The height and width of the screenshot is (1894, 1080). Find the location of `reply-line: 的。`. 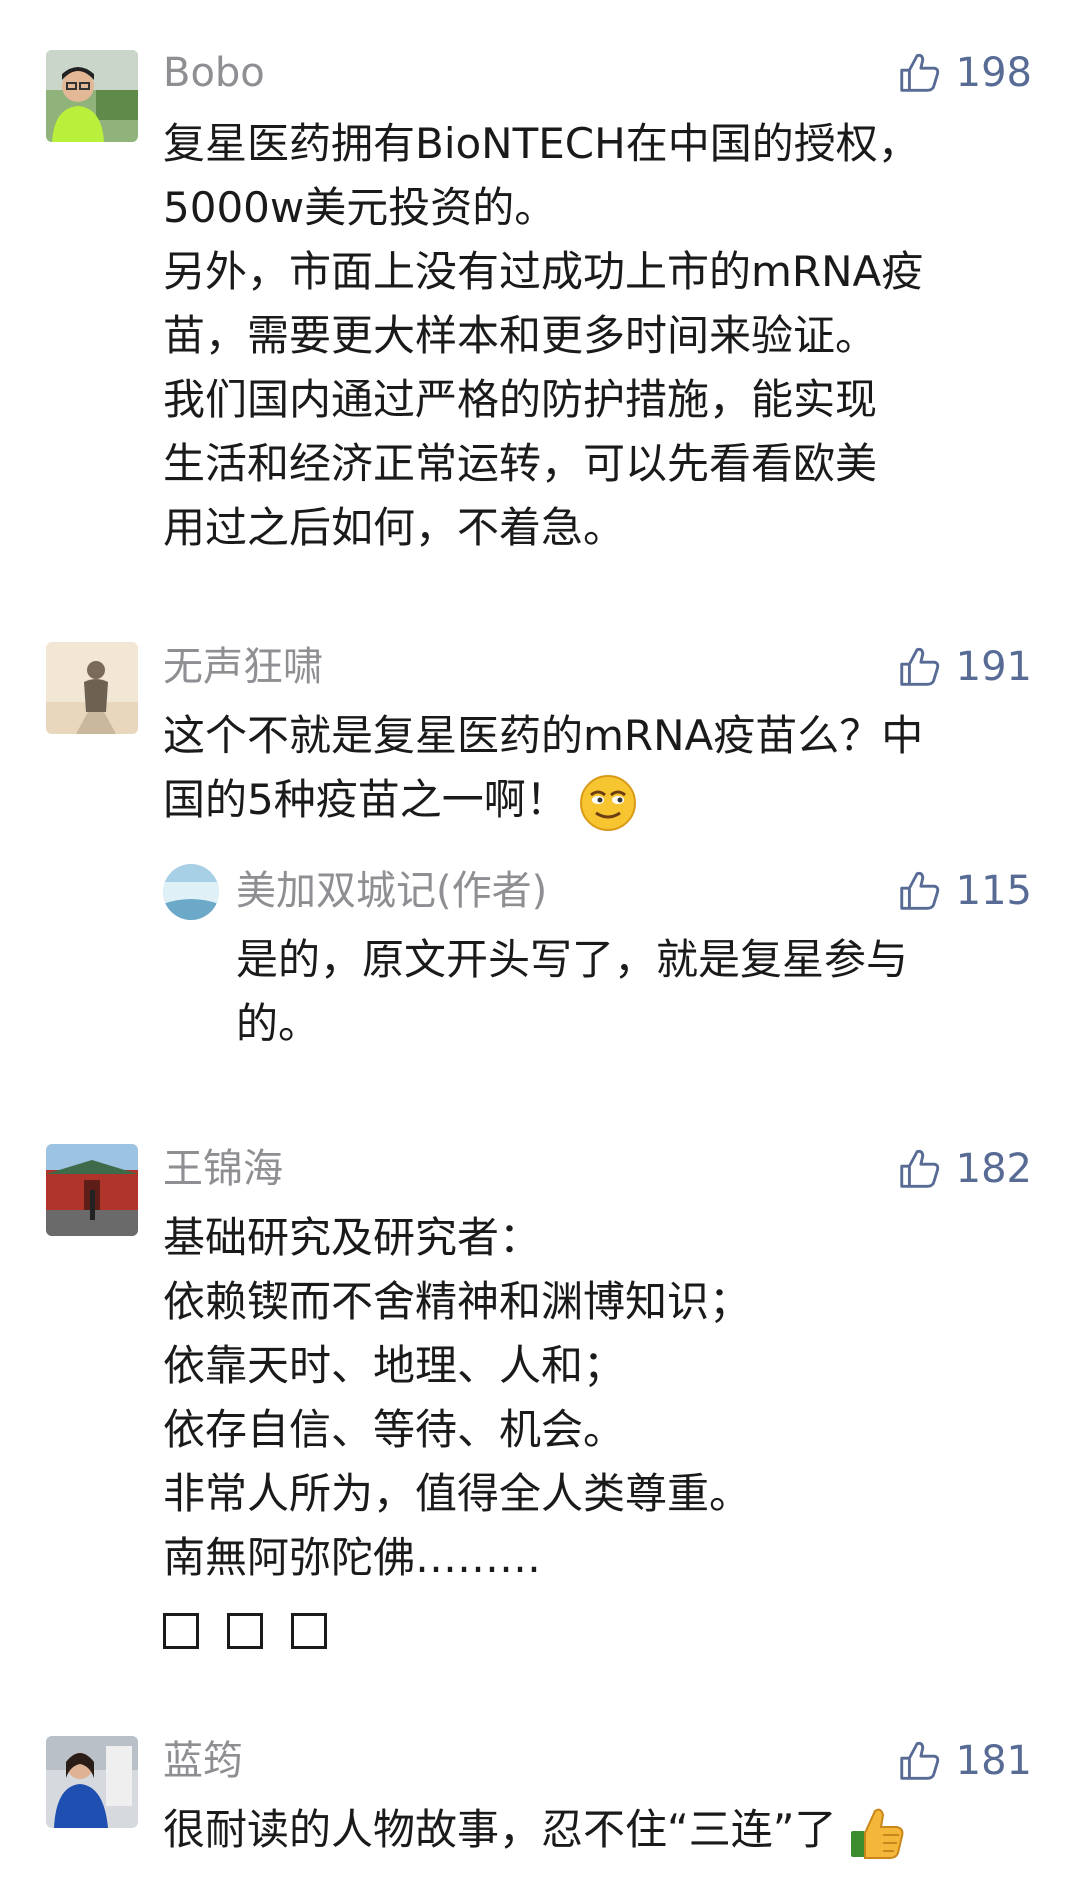

reply-line: 的。 is located at coordinates (278, 1023).